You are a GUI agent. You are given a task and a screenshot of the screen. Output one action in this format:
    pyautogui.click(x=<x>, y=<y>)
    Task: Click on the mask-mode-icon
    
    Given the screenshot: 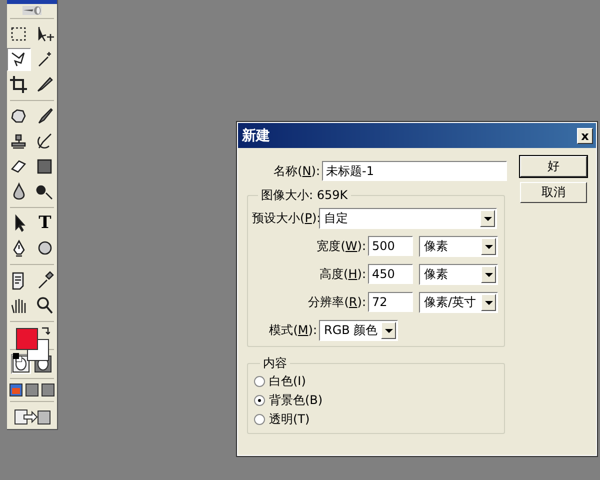 What is the action you would take?
    pyautogui.click(x=21, y=364)
    